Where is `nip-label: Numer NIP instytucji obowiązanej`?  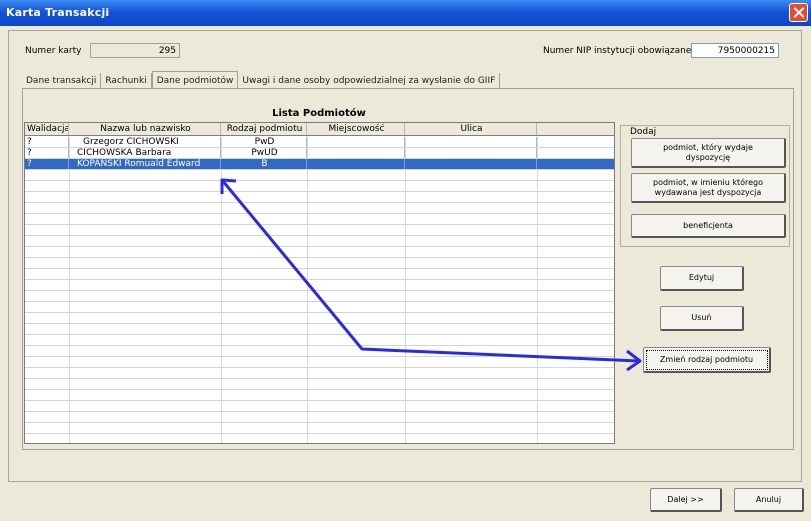 nip-label: Numer NIP instytucji obowiązanej is located at coordinates (618, 51).